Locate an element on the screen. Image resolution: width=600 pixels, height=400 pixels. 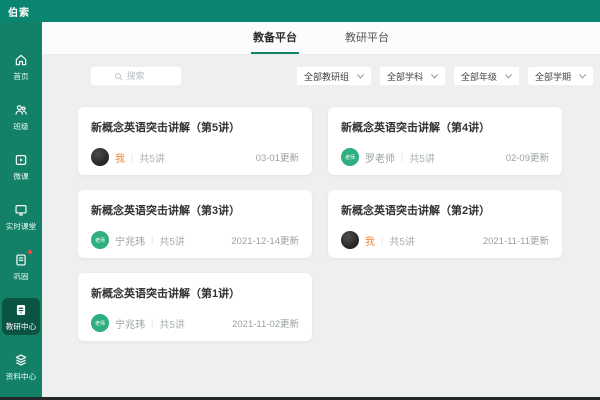
sidebar-item-data-center: 资料中心 is located at coordinates (21, 366).